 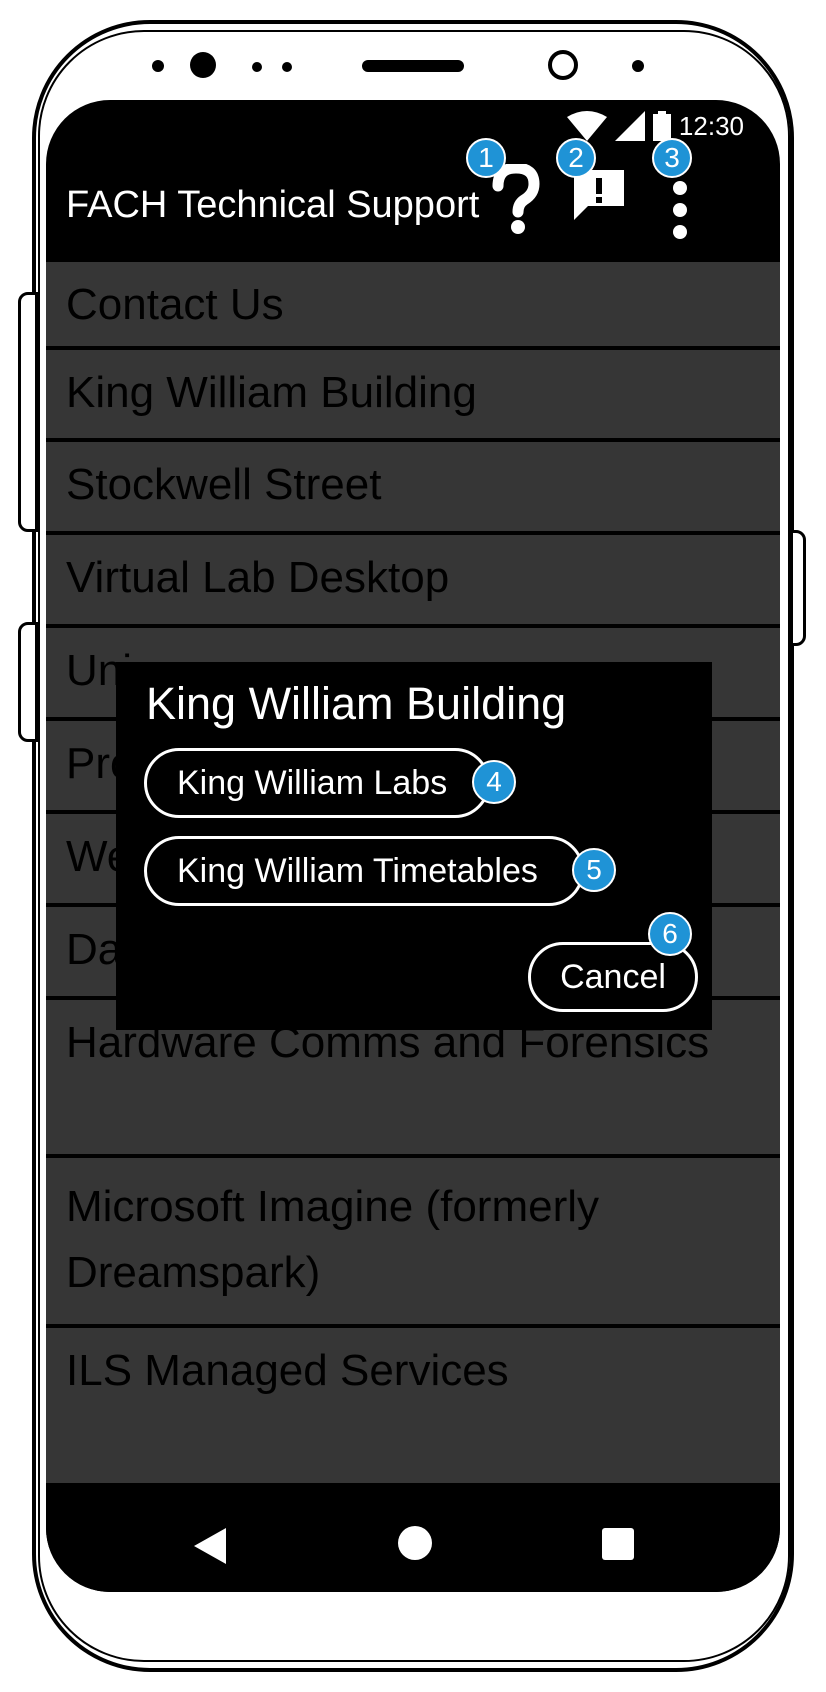 I want to click on king-william-timetables-button: King William Timetables, so click(x=364, y=871).